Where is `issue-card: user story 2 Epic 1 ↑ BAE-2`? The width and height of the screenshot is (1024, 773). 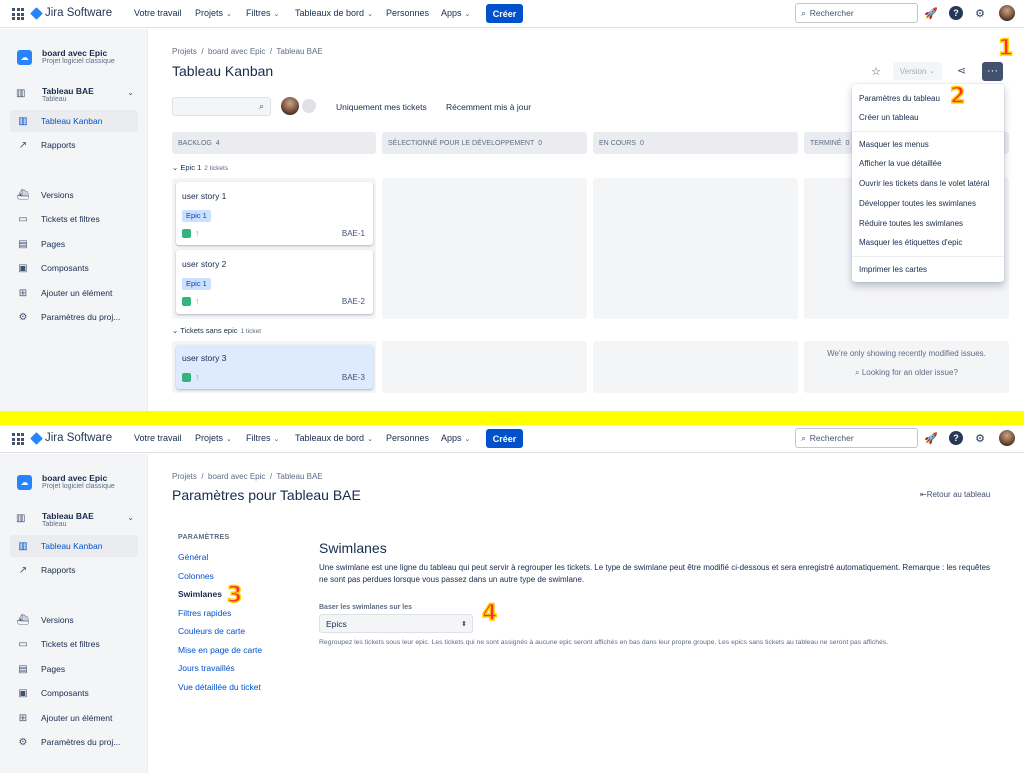 issue-card: user story 2 Epic 1 ↑ BAE-2 is located at coordinates (274, 282).